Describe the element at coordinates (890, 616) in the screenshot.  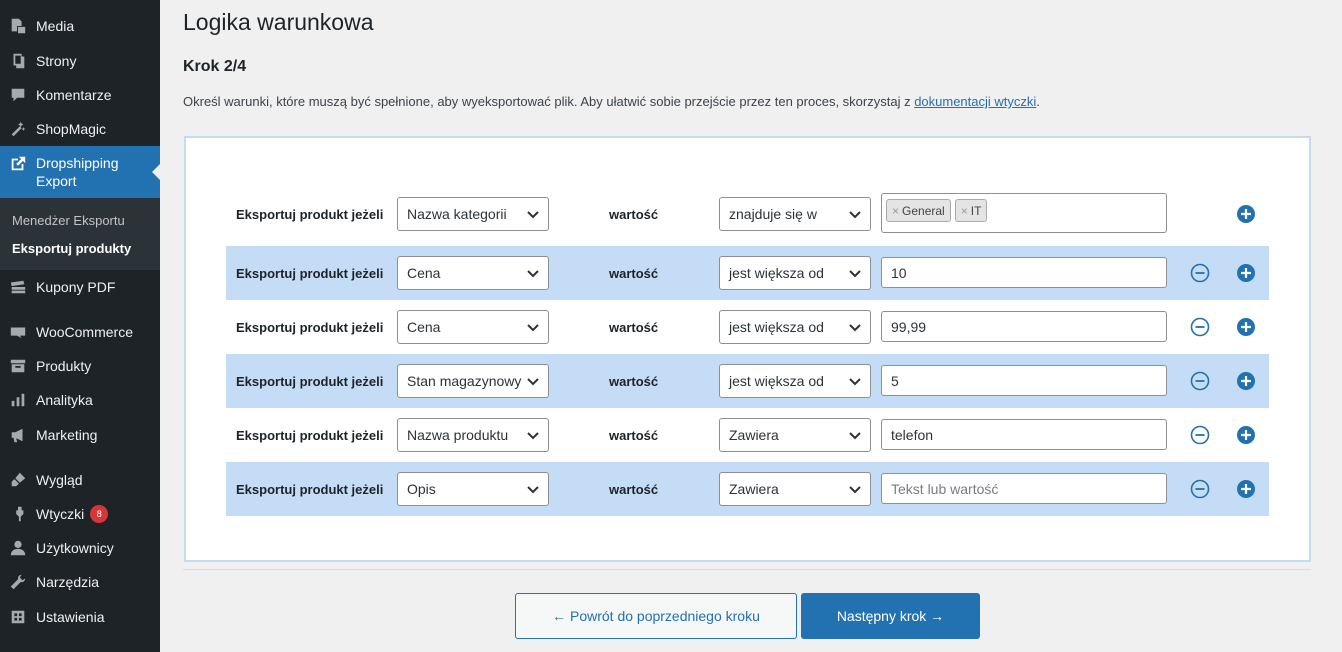
I see `next-step-button: Następny krok →` at that location.